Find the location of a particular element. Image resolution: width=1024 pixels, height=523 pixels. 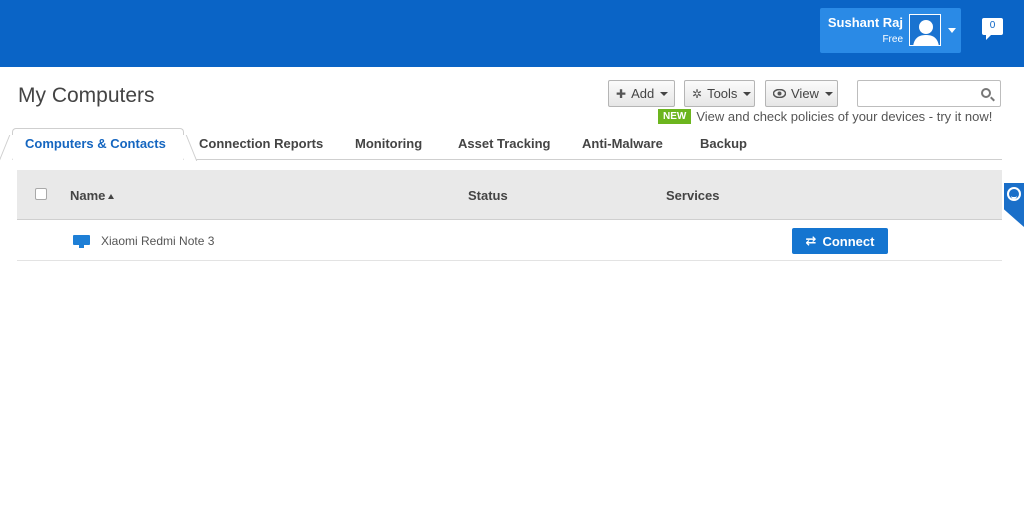

search-box is located at coordinates (929, 93).